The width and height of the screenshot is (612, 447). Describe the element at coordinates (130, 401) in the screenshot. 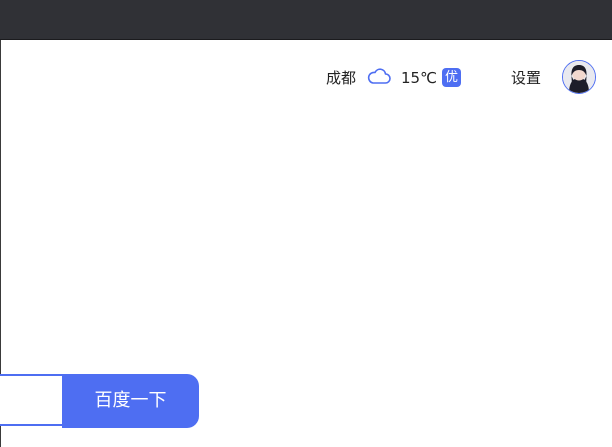

I see `search-submit-button: 百度一下` at that location.